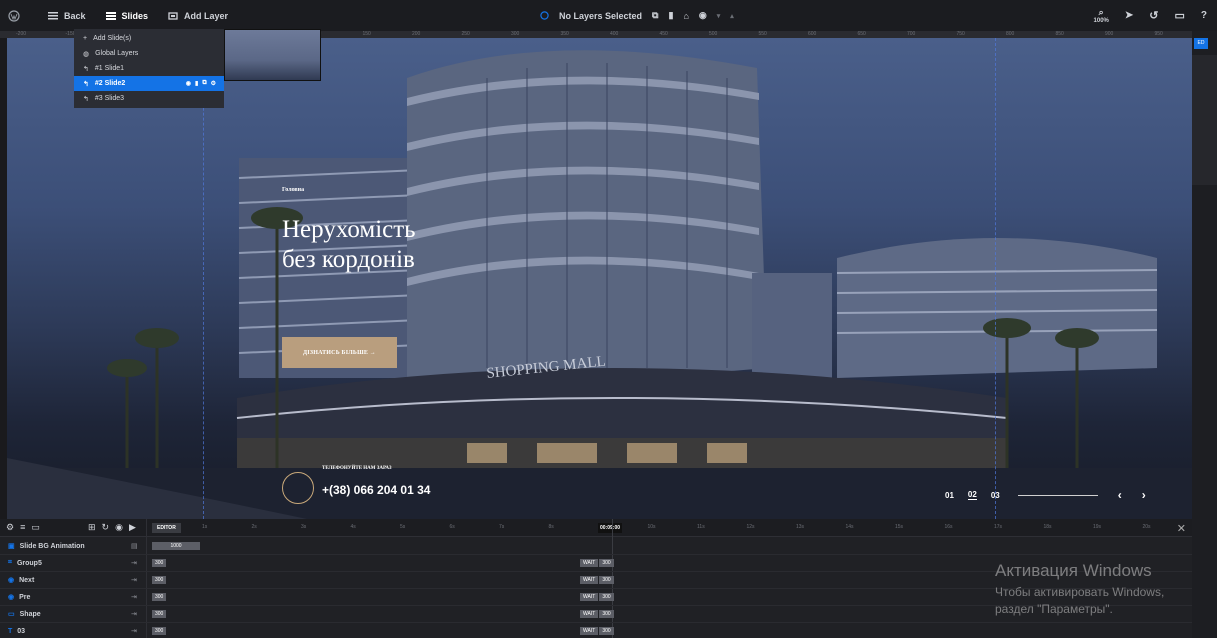 The width and height of the screenshot is (1217, 638). Describe the element at coordinates (198, 15) in the screenshot. I see `add-layer-button: Add Layer` at that location.